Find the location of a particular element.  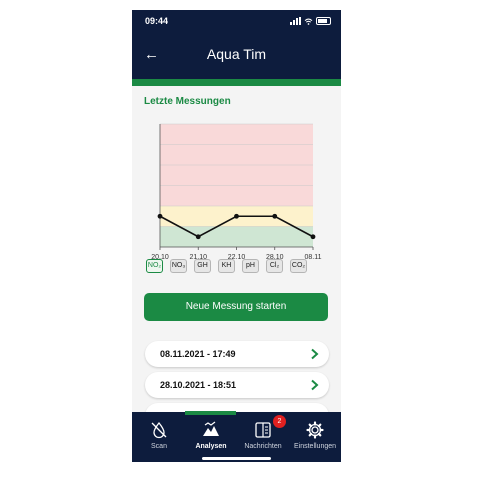

nav-label: Einstellungen is located at coordinates (315, 446).